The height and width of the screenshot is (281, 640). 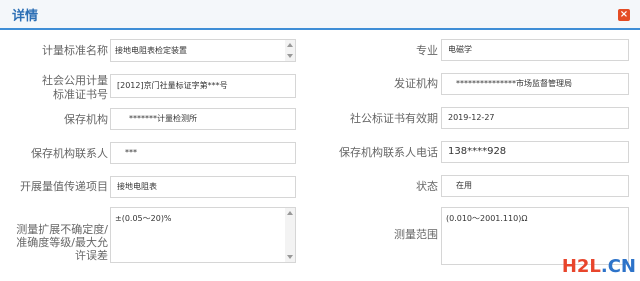 What do you see at coordinates (618, 266) in the screenshot?
I see `watermark-part2: .CN` at bounding box center [618, 266].